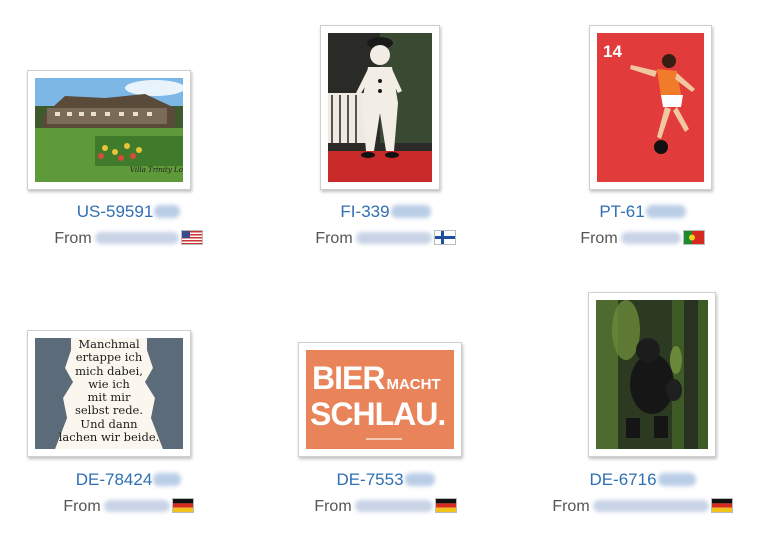  What do you see at coordinates (622, 479) in the screenshot?
I see `postcard-id-text: DE-6716` at bounding box center [622, 479].